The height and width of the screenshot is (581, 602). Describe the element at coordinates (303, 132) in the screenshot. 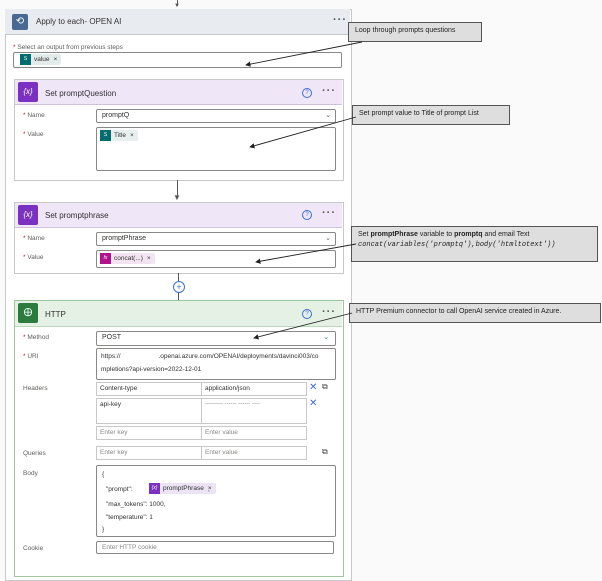

I see `arrow-prompt-value` at that location.